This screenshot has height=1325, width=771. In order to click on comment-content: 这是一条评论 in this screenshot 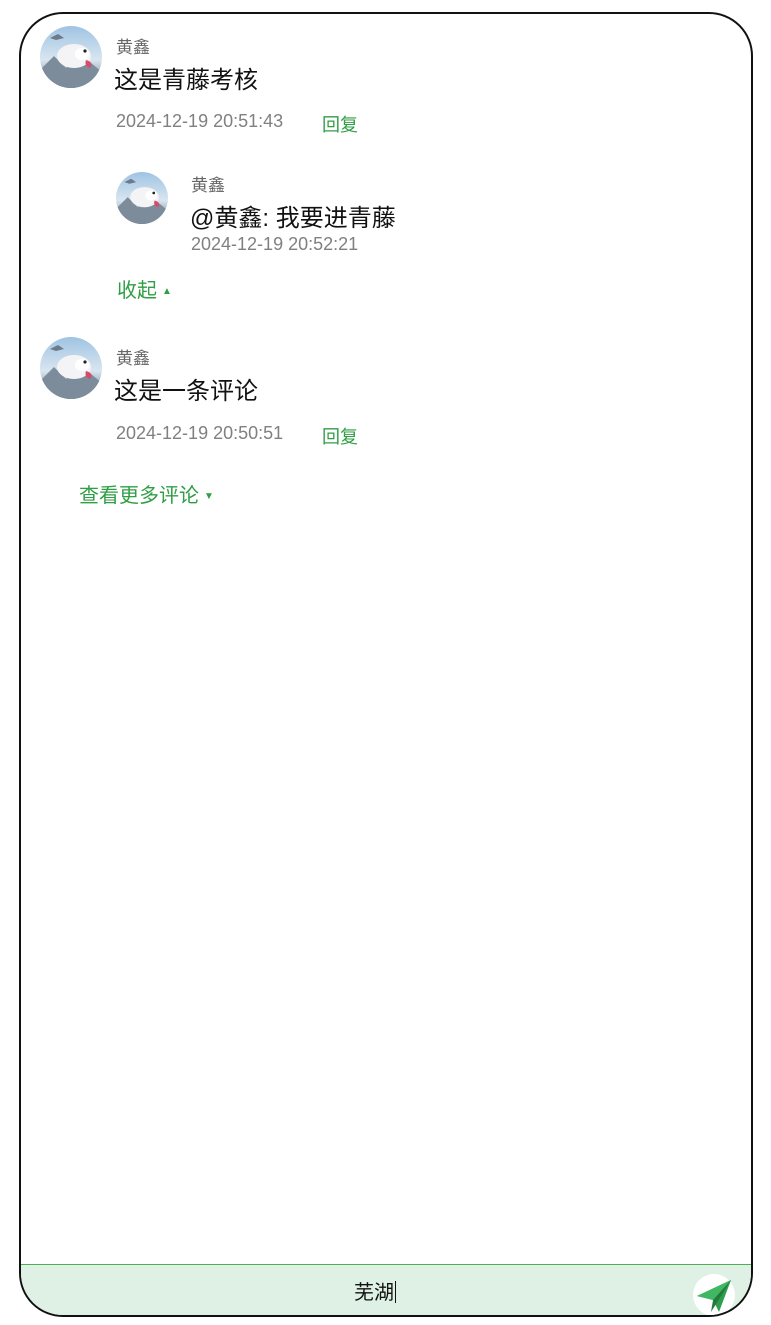, I will do `click(186, 391)`.